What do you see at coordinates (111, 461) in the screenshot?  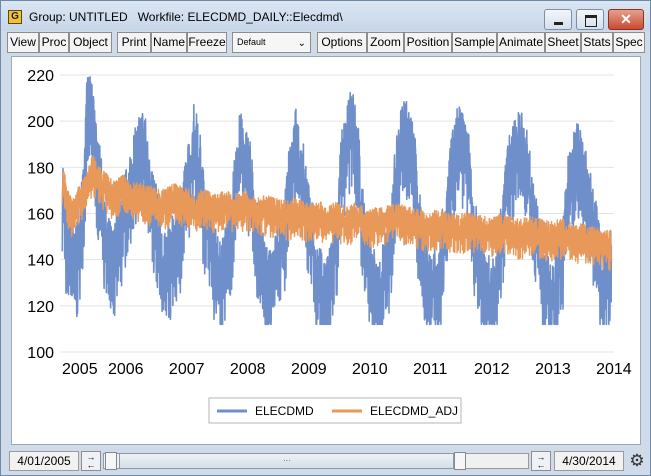 I see `slider-start-handle` at bounding box center [111, 461].